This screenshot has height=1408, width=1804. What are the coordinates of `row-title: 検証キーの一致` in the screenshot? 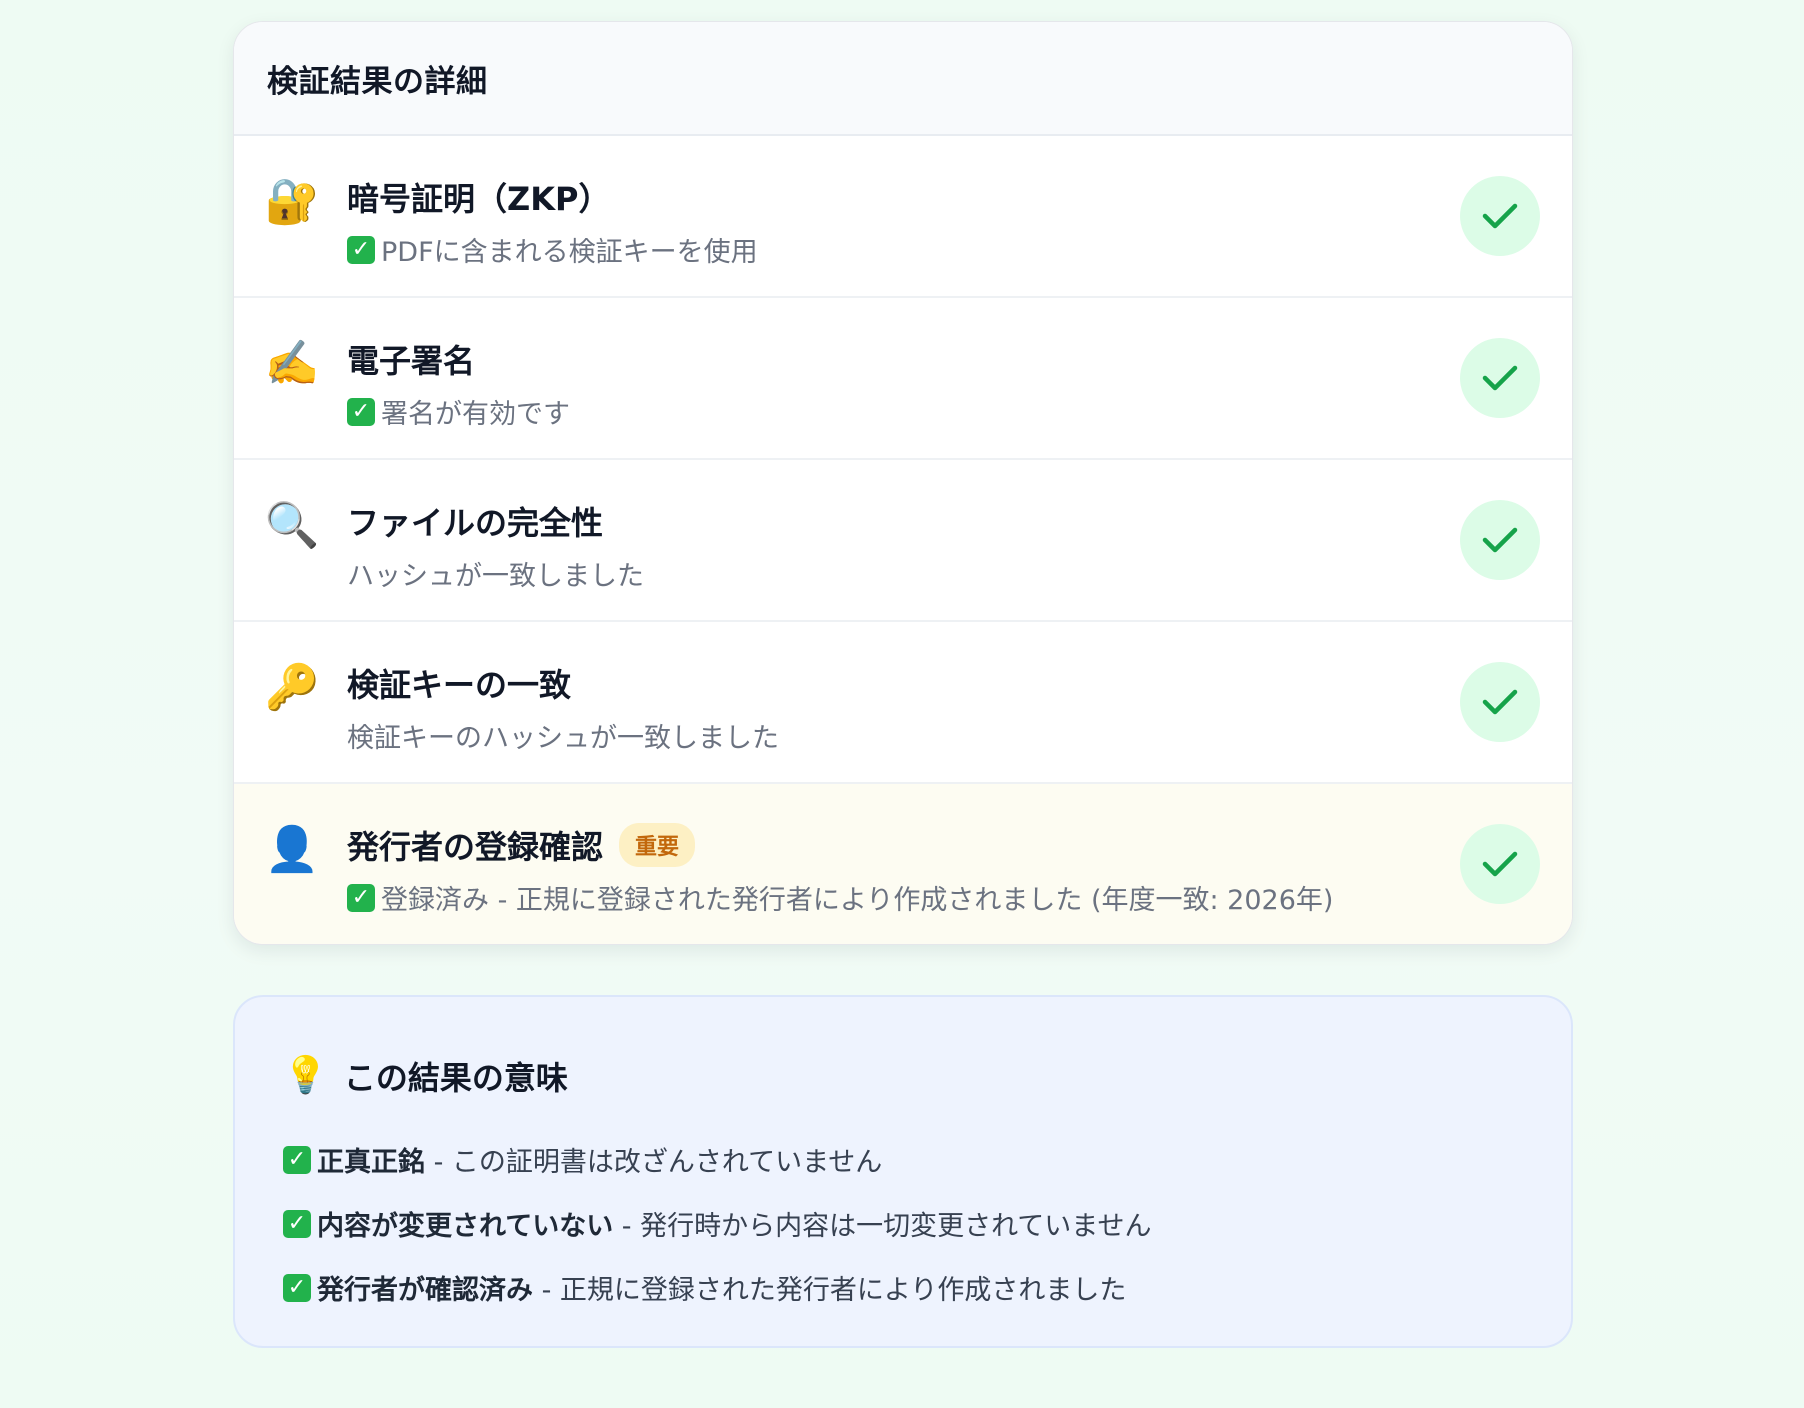 It's located at (459, 685).